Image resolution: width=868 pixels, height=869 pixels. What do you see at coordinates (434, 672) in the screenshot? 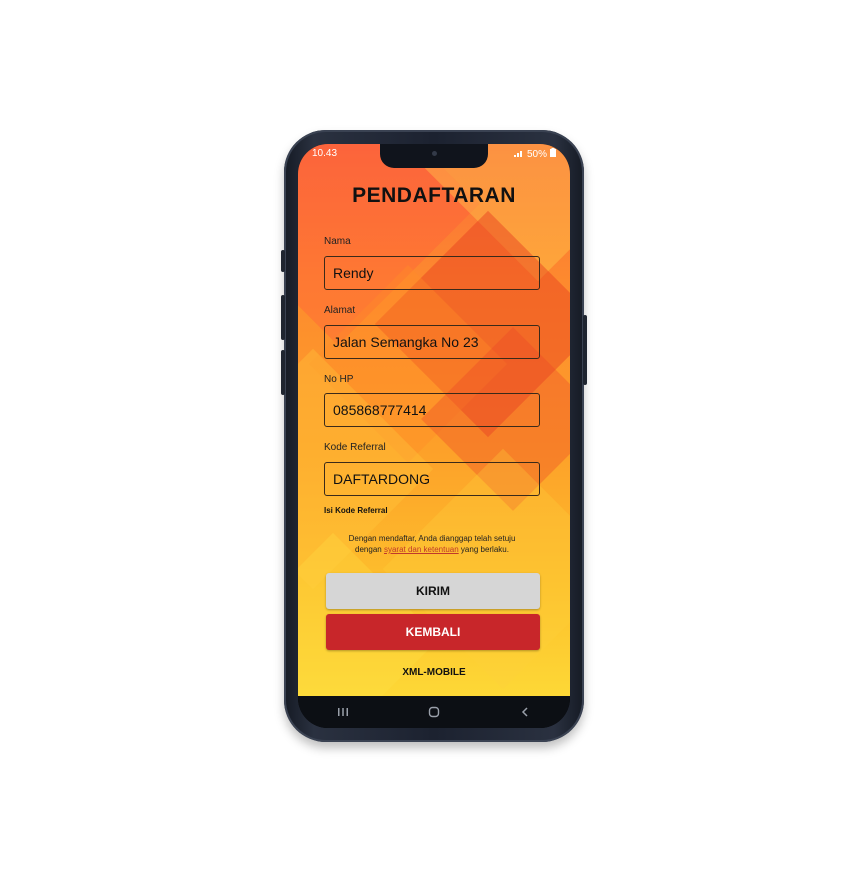
I see `brand-footer: XML-MOBILE` at bounding box center [434, 672].